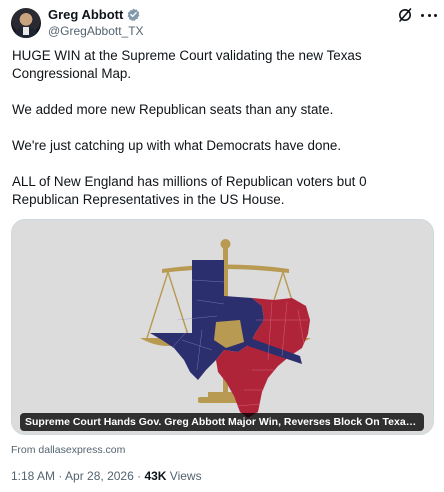 The height and width of the screenshot is (492, 444). I want to click on views-count: 43K, so click(155, 476).